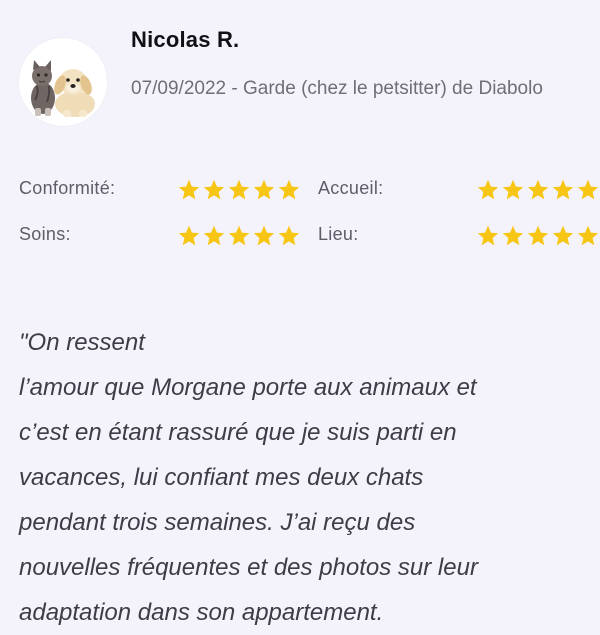 This screenshot has height=635, width=600. I want to click on rating-label-lieu: Lieu:, so click(338, 234).